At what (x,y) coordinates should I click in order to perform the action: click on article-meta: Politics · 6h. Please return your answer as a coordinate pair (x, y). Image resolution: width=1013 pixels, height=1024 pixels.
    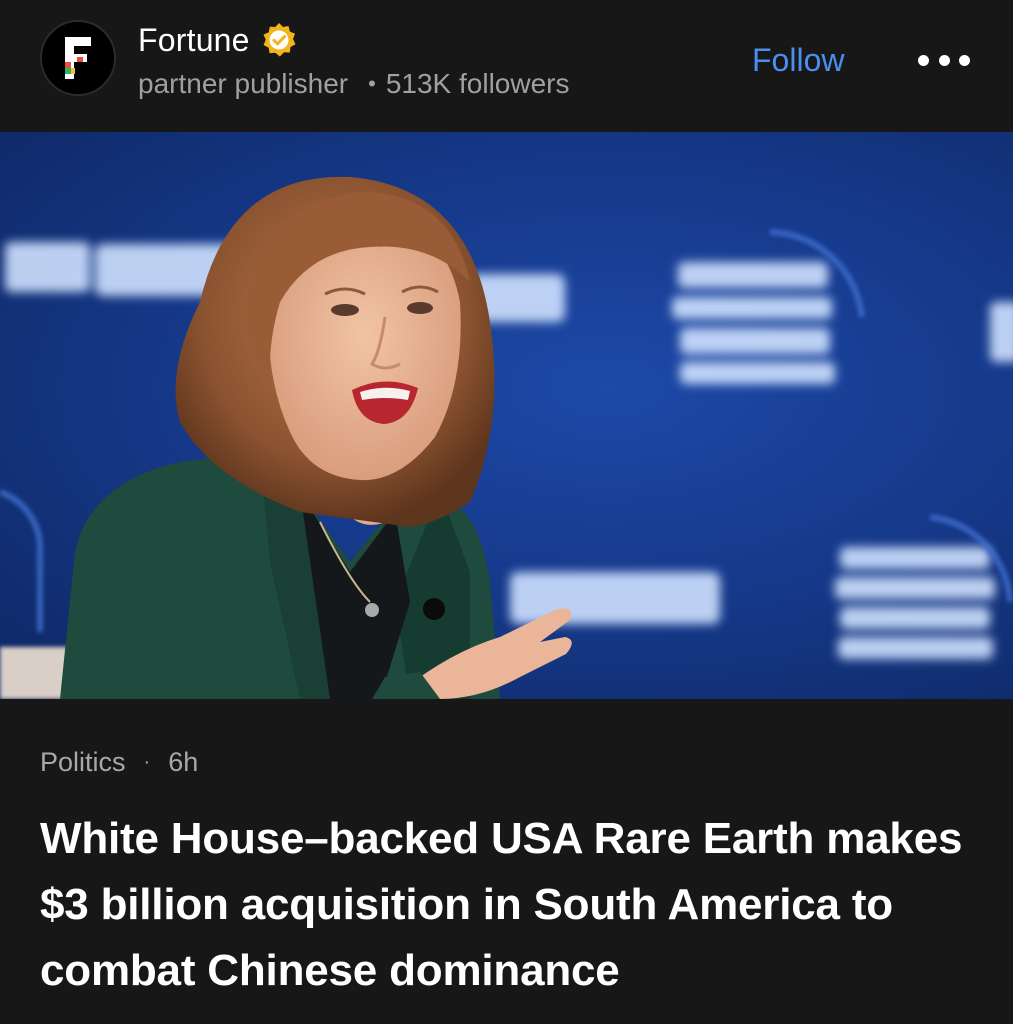
    Looking at the image, I should click on (119, 762).